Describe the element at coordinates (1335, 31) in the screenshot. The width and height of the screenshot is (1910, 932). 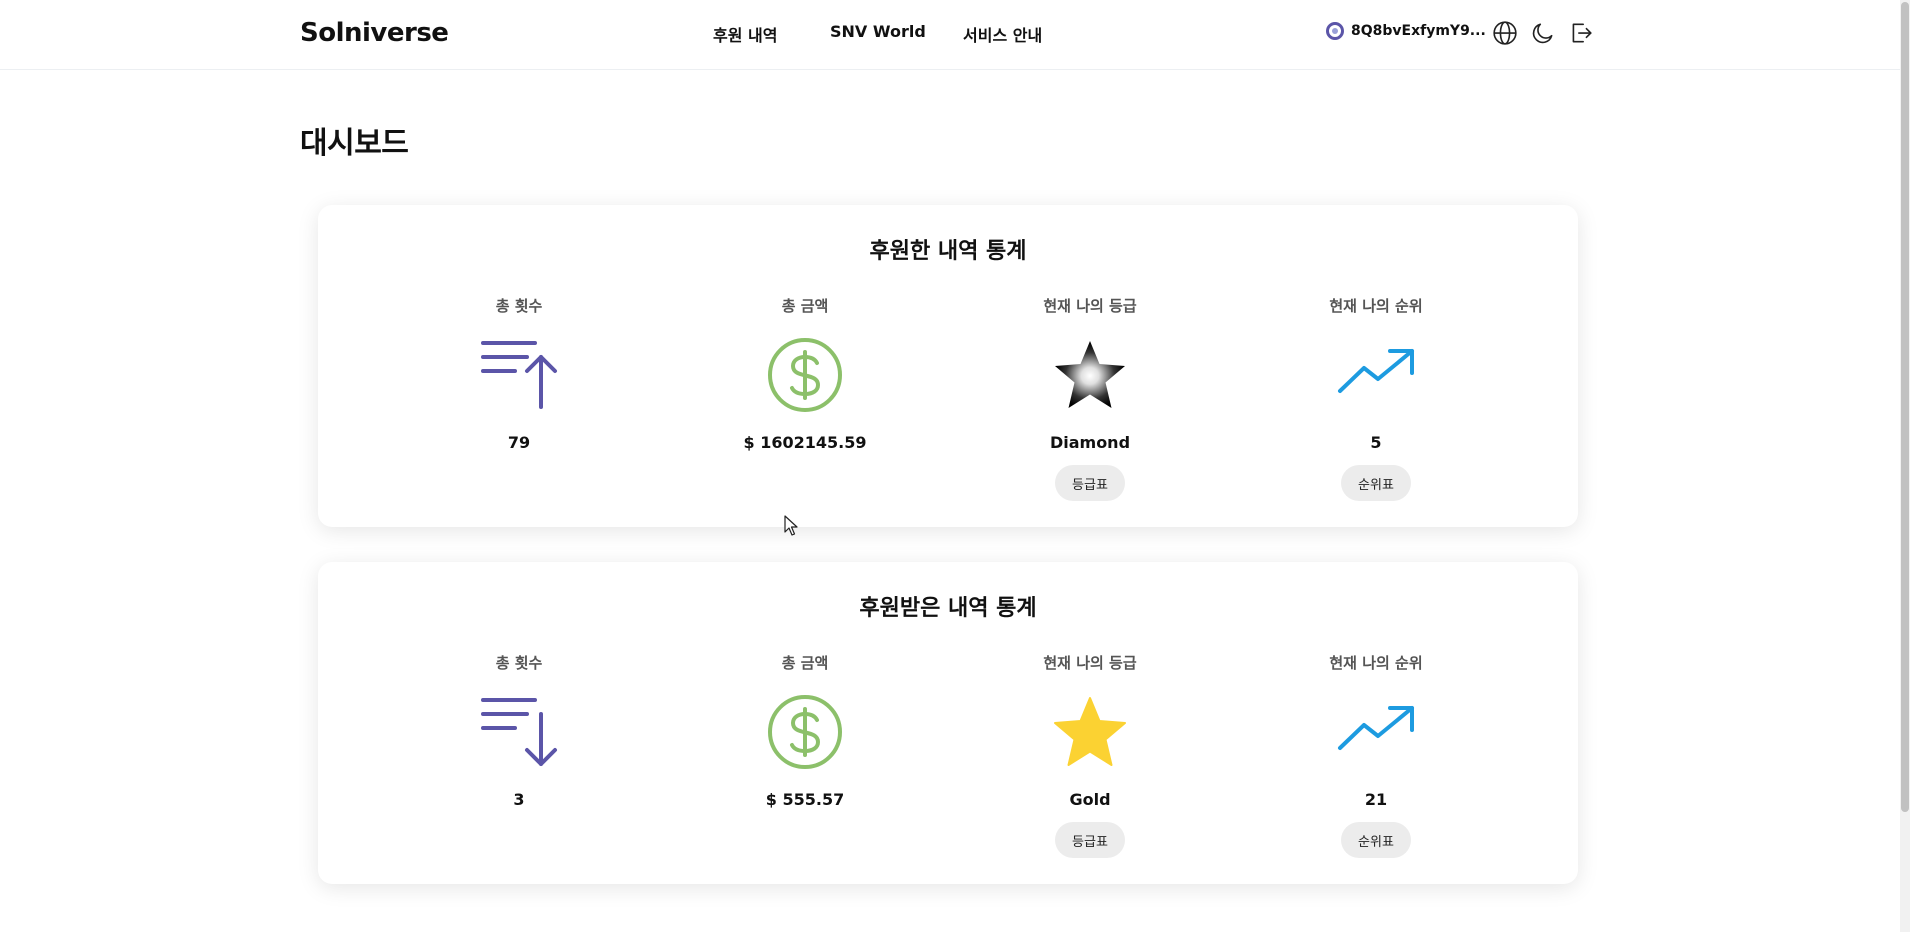
I see `wallet-icon` at that location.